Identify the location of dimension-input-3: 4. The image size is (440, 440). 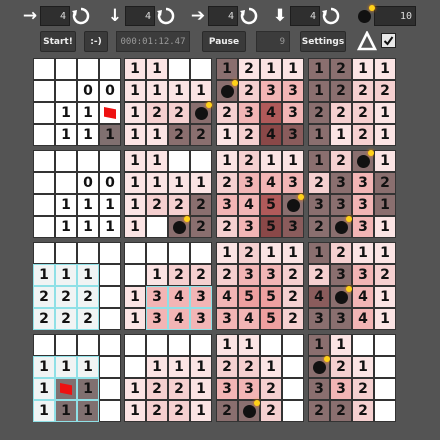
(223, 16).